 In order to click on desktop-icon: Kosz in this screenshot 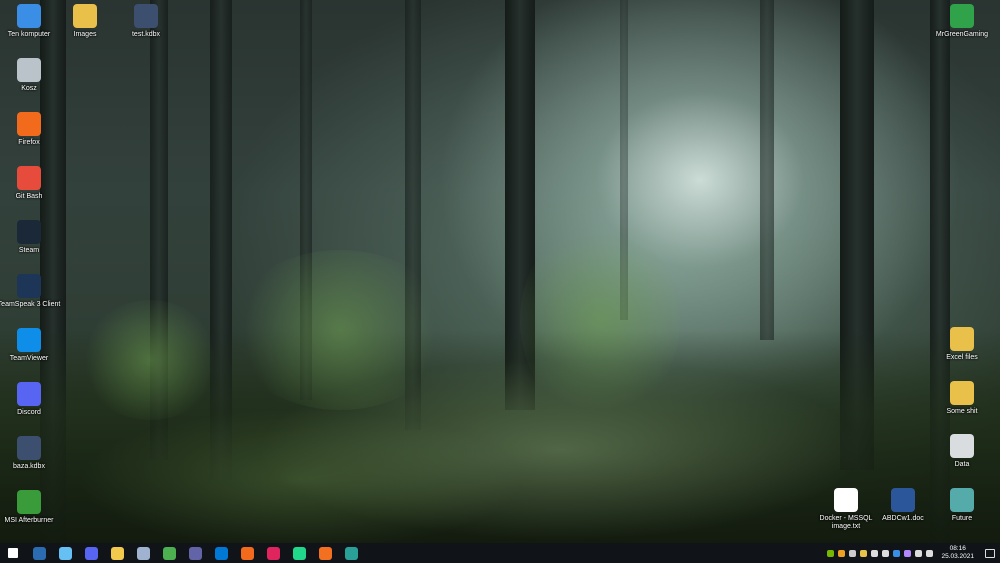, I will do `click(32, 75)`.